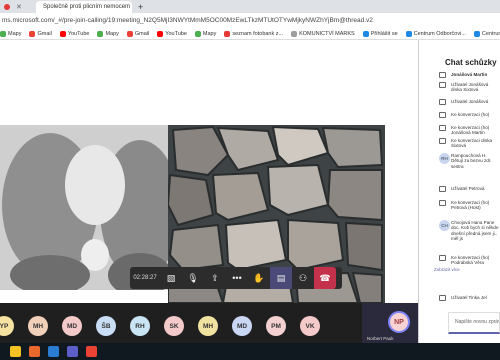 The width and height of the screenshot is (500, 360). What do you see at coordinates (281, 278) in the screenshot?
I see `chat-icon: ▤` at bounding box center [281, 278].